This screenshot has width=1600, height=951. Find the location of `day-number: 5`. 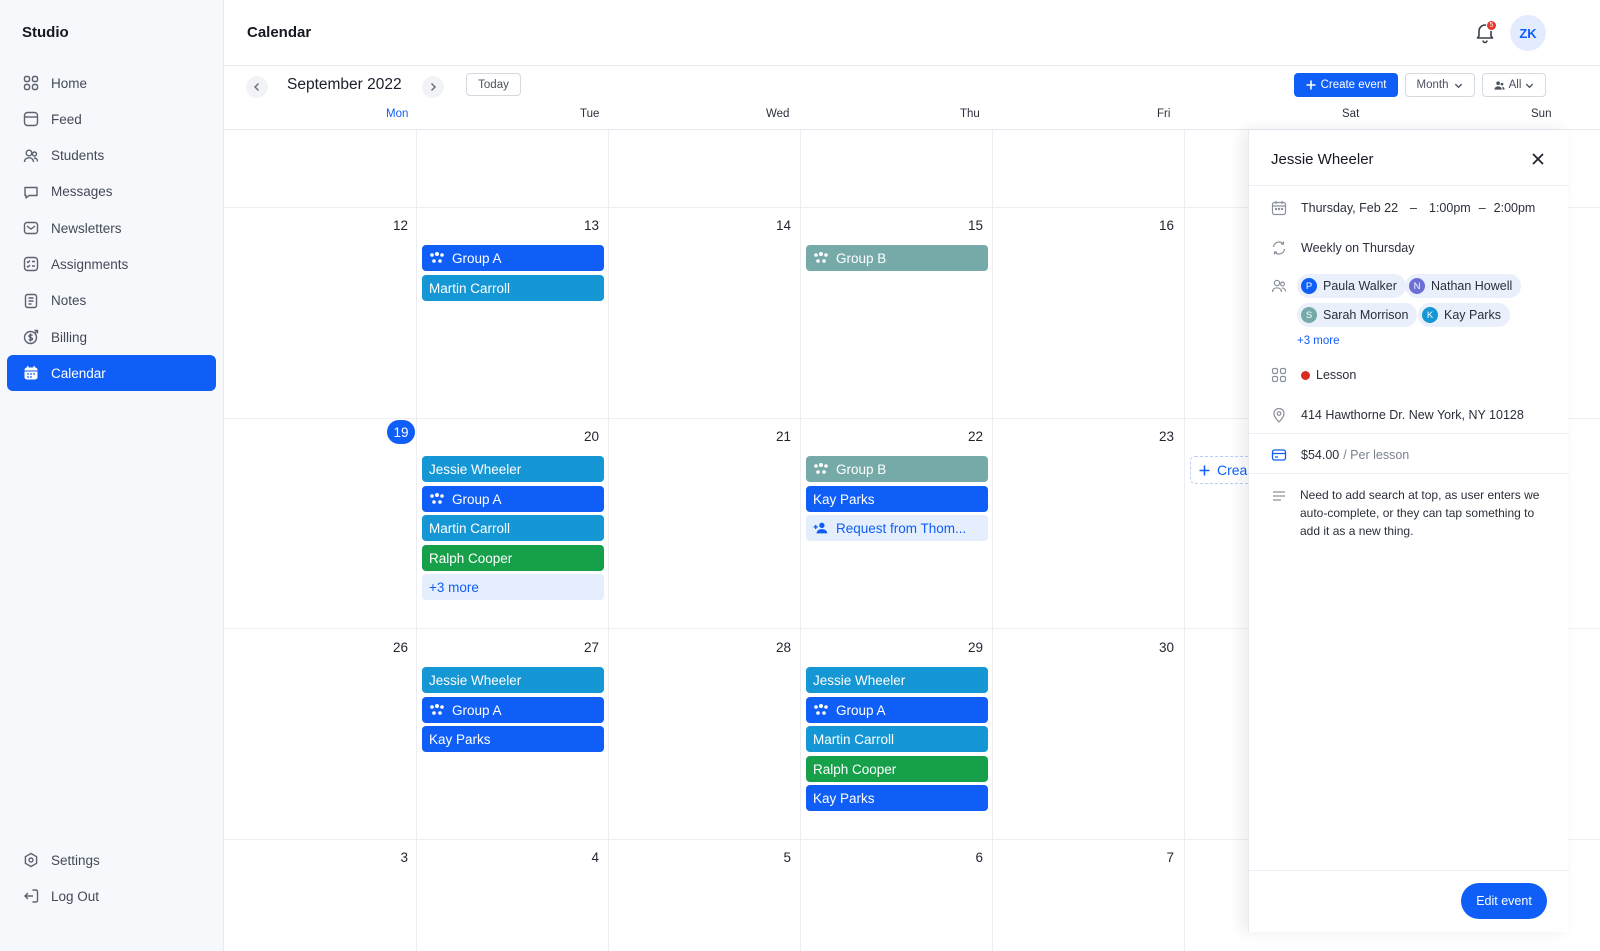

day-number: 5 is located at coordinates (771, 857).